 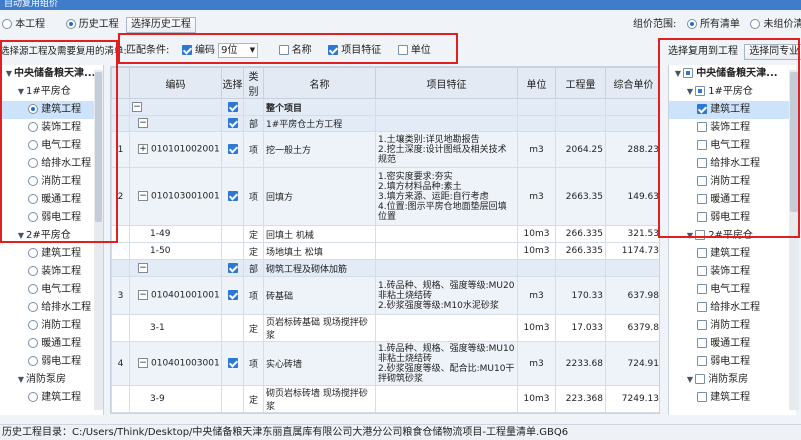 I want to click on source-tree-node: ▼ 2#平房仓, so click(x=51, y=236).